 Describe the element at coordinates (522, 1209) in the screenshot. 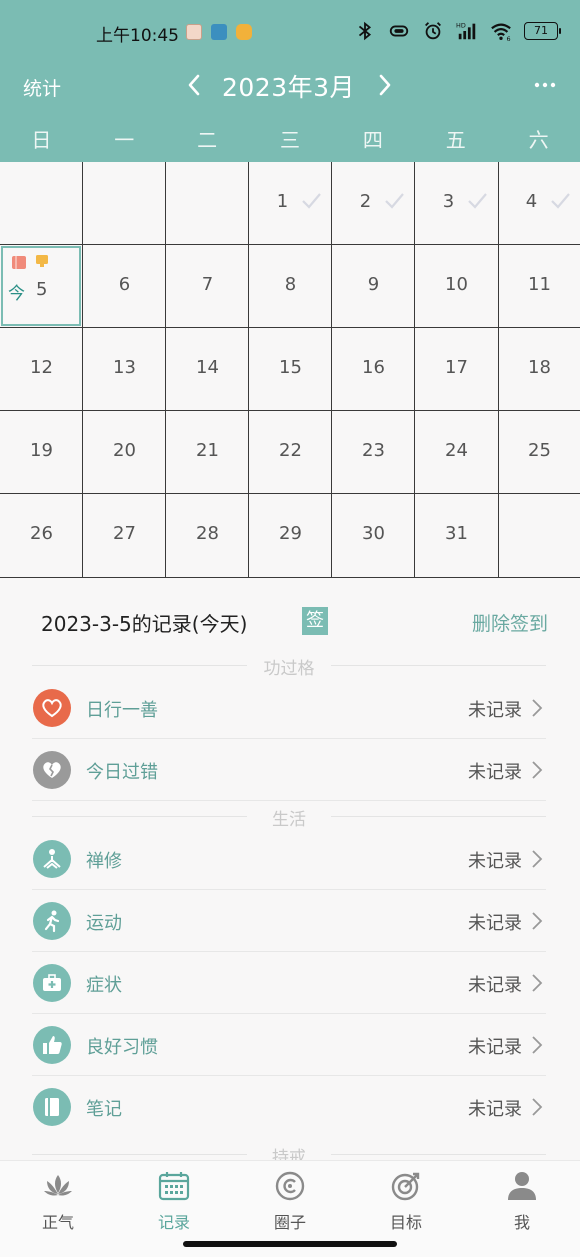

I see `tab-me: 我` at that location.